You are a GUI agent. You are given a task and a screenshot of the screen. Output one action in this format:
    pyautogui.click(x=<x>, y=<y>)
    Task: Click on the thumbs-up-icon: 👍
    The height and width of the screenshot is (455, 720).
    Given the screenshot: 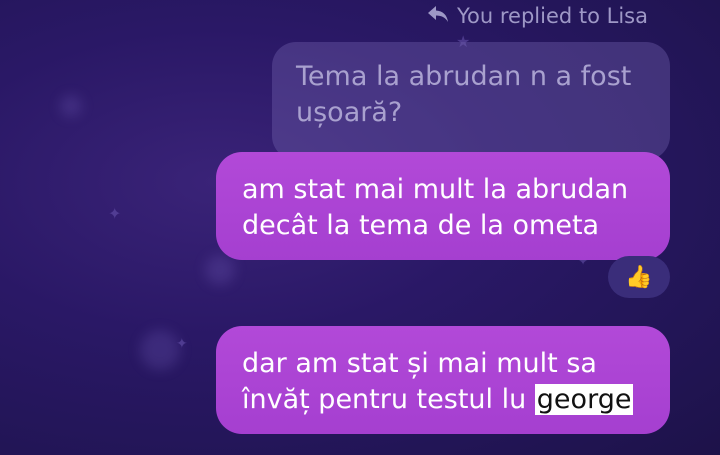 What is the action you would take?
    pyautogui.click(x=639, y=277)
    